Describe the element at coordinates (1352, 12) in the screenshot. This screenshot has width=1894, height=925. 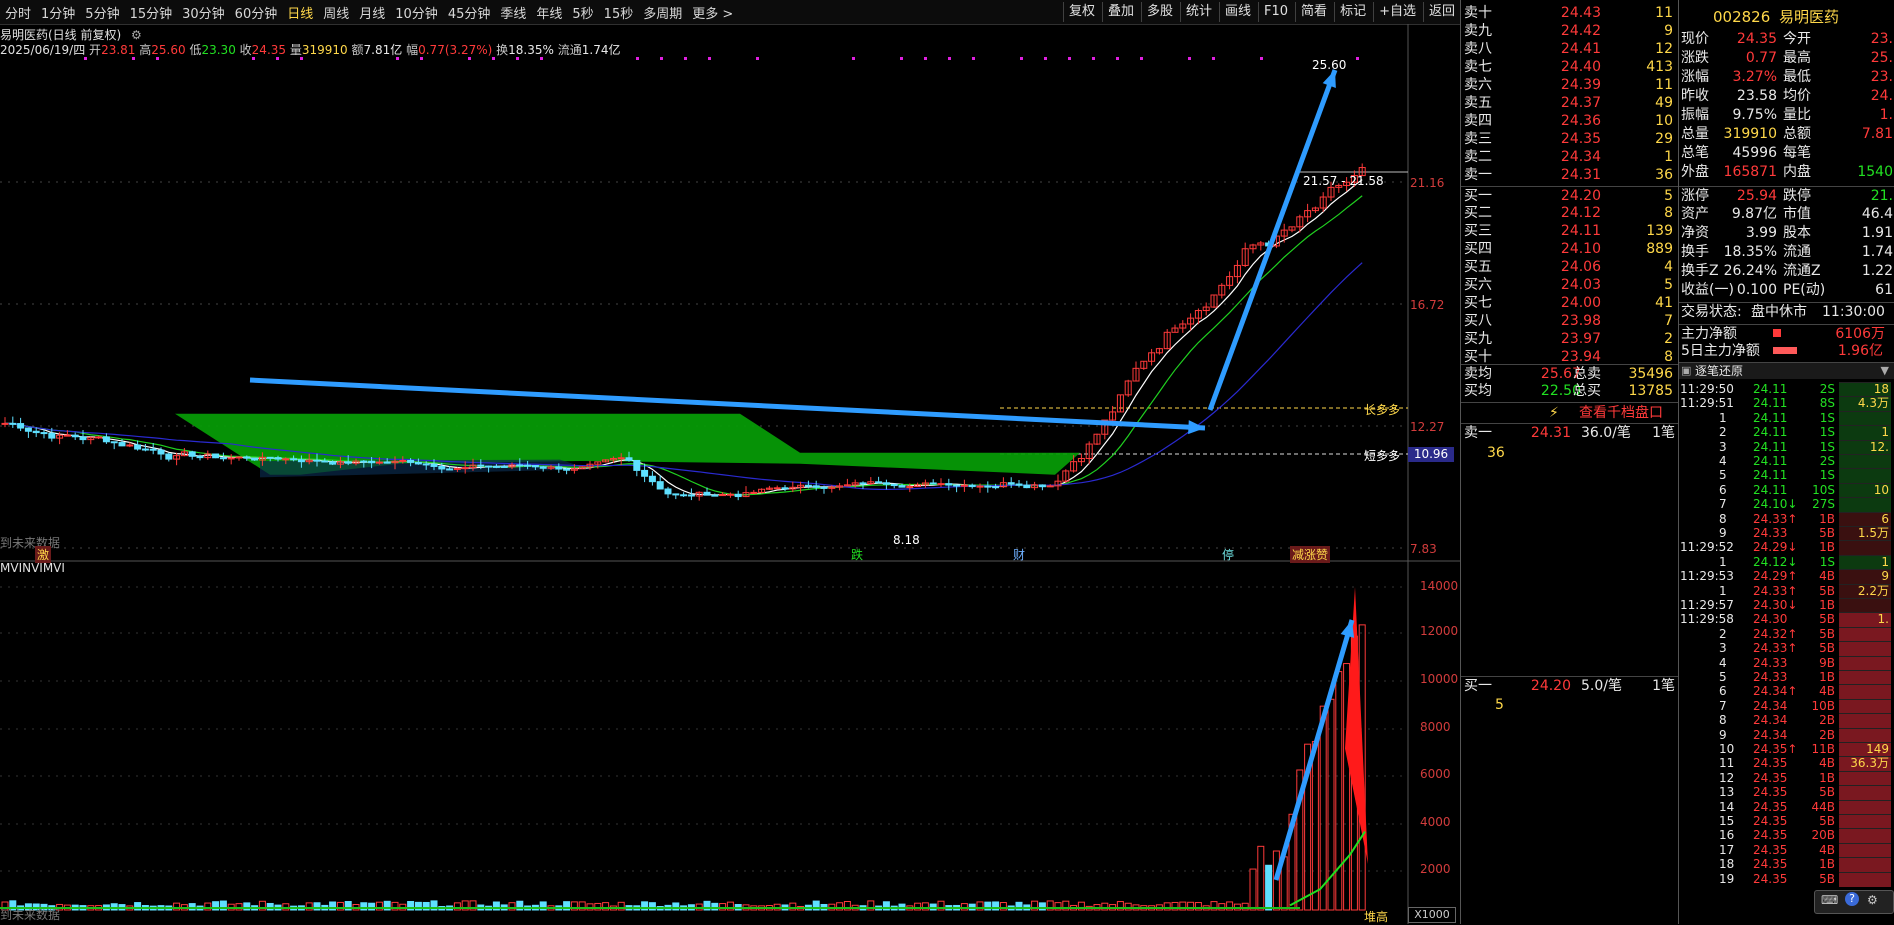
I see `toolbar-button-7: 标记` at that location.